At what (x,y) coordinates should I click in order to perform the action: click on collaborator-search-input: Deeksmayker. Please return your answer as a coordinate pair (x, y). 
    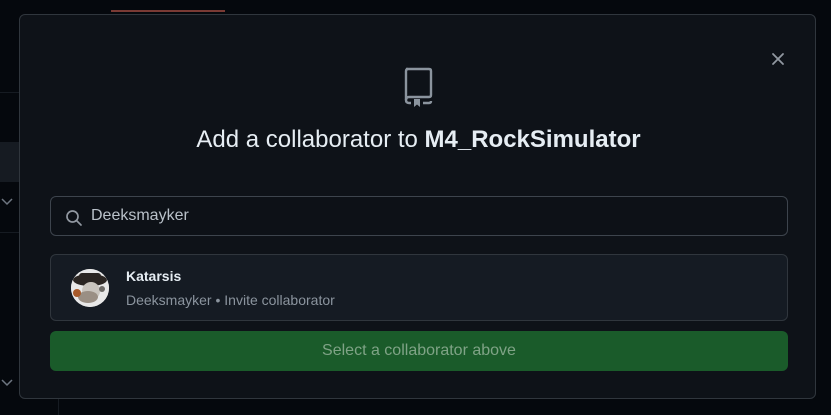
    Looking at the image, I should click on (419, 216).